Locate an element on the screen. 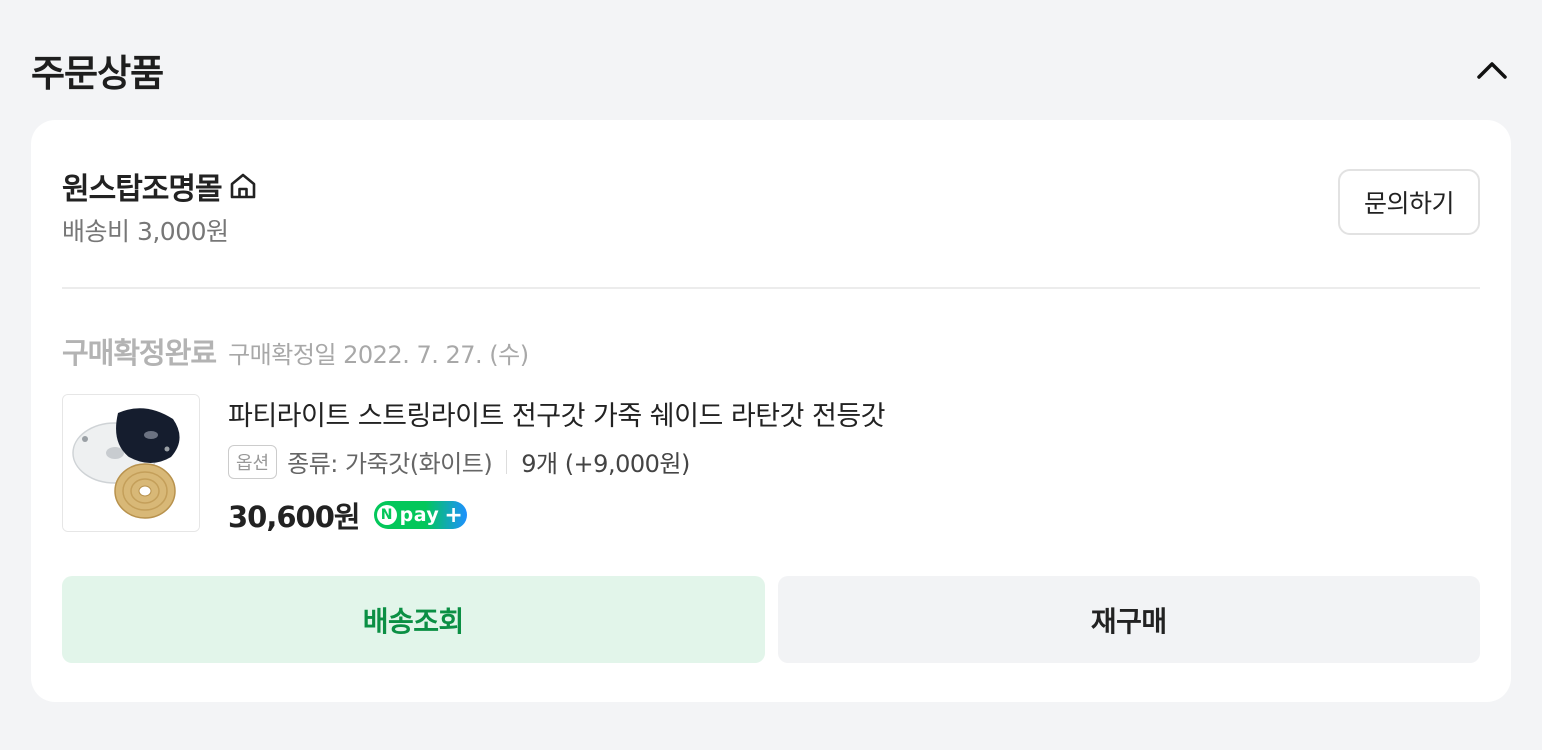 The image size is (1542, 750). section-header: 주문상품 is located at coordinates (771, 70).